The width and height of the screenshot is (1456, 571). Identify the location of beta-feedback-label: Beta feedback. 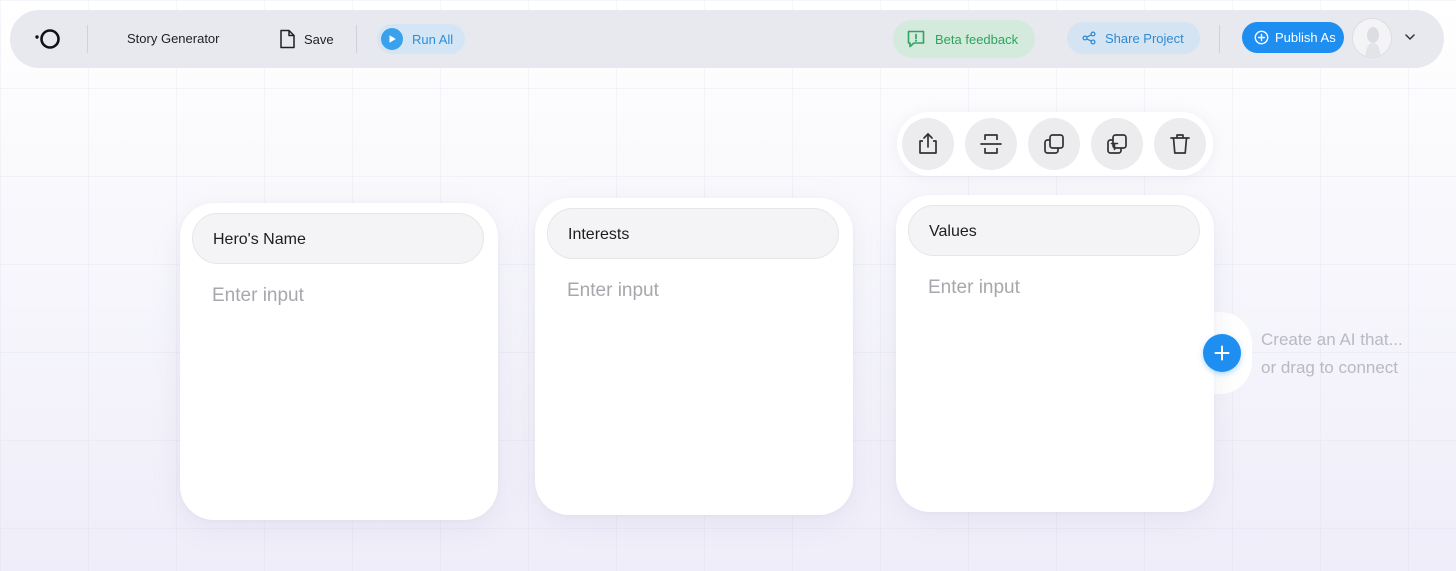
(977, 39).